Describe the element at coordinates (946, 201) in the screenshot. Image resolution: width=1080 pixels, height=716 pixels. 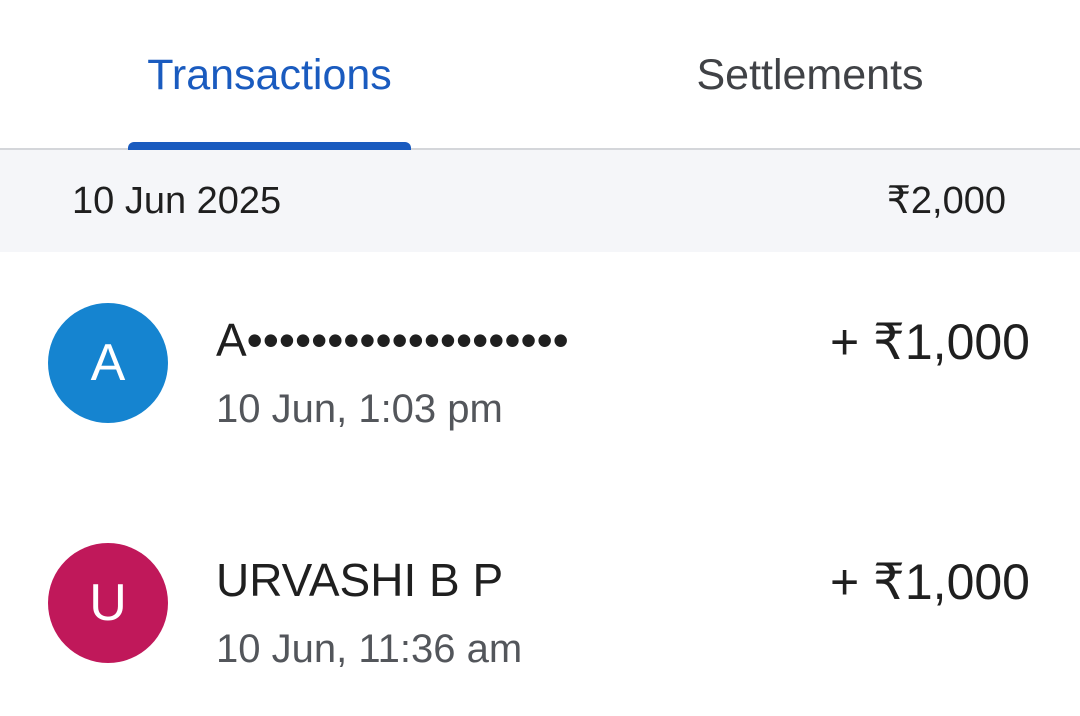
I see `group-total: ₹2,000` at that location.